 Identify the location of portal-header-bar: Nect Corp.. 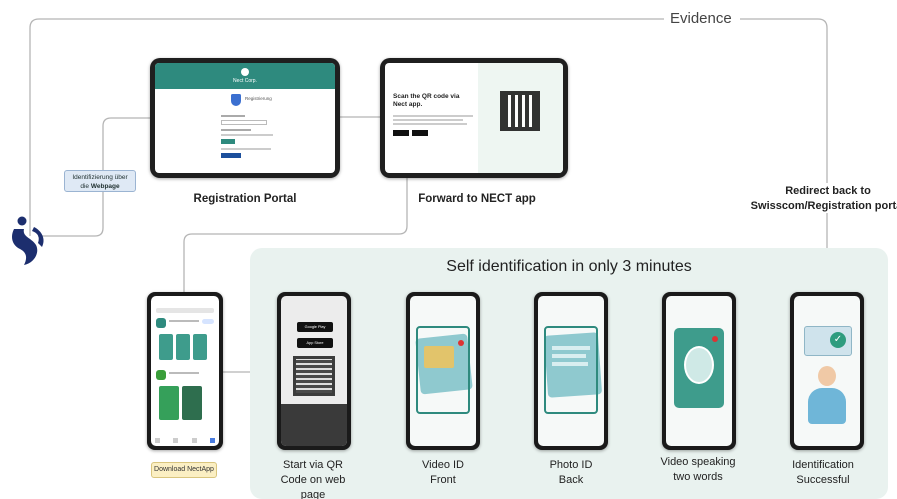
(245, 76).